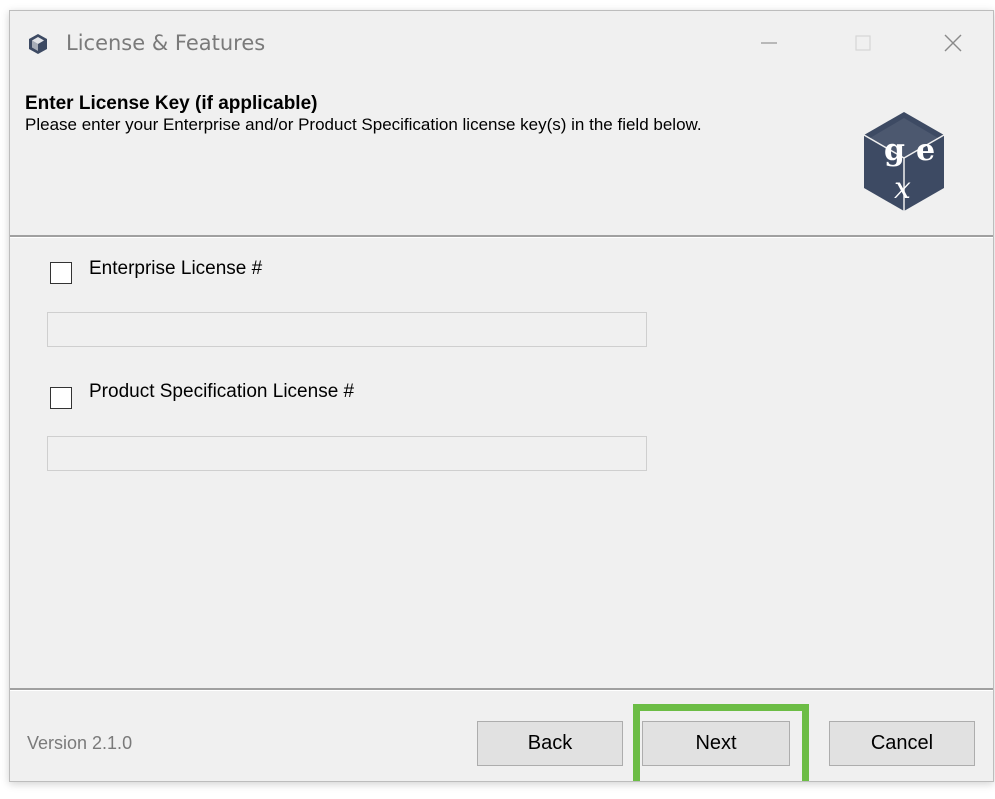  Describe the element at coordinates (61, 273) in the screenshot. I see `enterprise-license-checkbox` at that location.